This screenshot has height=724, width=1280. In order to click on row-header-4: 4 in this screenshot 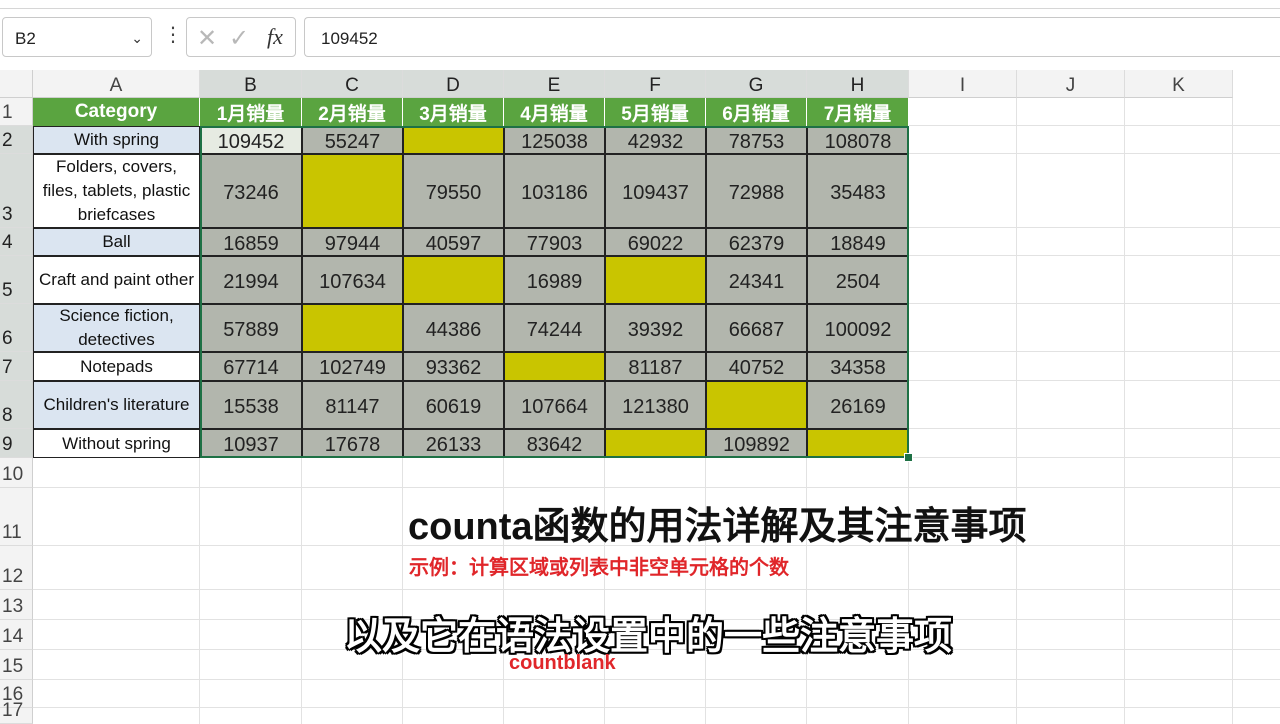, I will do `click(16, 242)`.